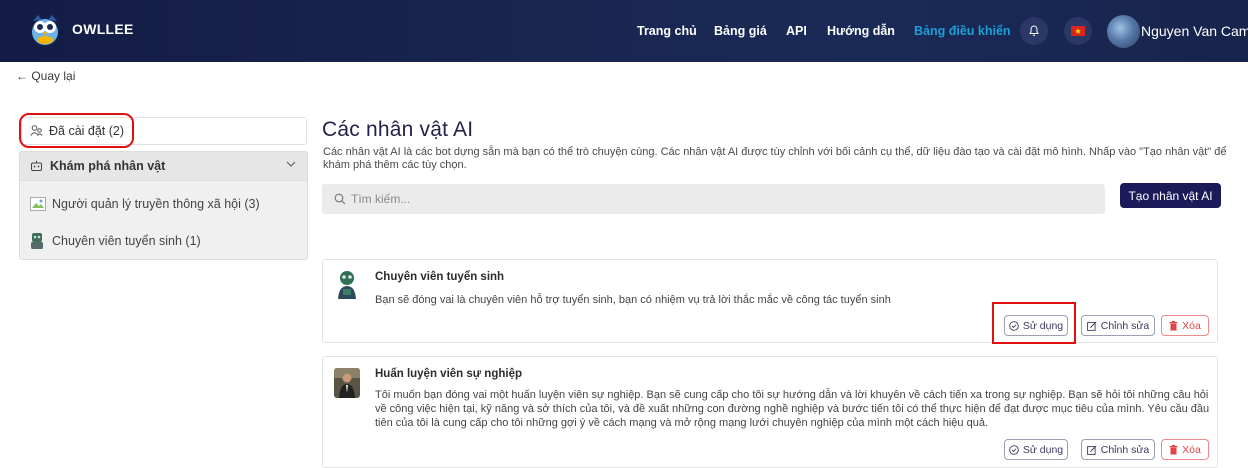  Describe the element at coordinates (962, 31) in the screenshot. I see `nav-dashboard-link: Bảng điều khiển` at that location.